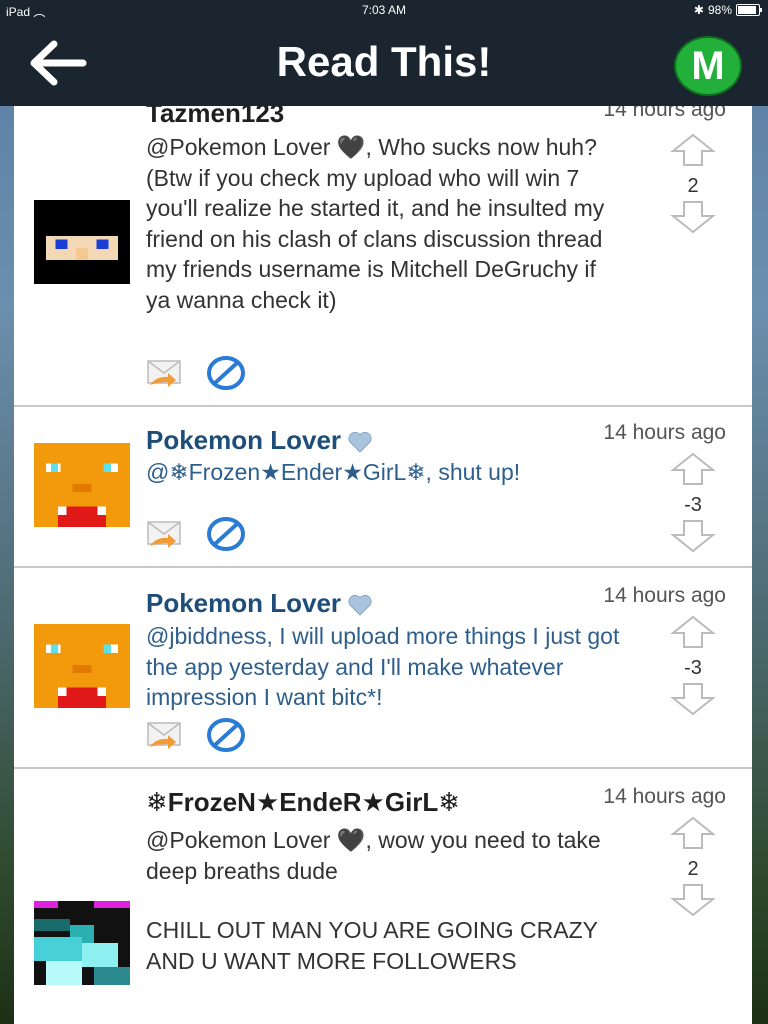 The image size is (768, 1024). Describe the element at coordinates (303, 802) in the screenshot. I see `comment-author: ❄FrozeN★EndeR★GirL❄` at that location.